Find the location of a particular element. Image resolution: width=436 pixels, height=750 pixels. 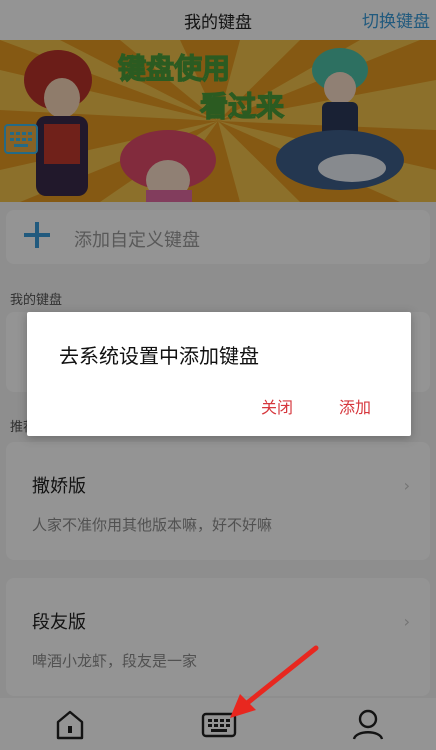

add-keyboard-dialog: 去系统设置中添加键盘 关闭 添加 is located at coordinates (219, 374).